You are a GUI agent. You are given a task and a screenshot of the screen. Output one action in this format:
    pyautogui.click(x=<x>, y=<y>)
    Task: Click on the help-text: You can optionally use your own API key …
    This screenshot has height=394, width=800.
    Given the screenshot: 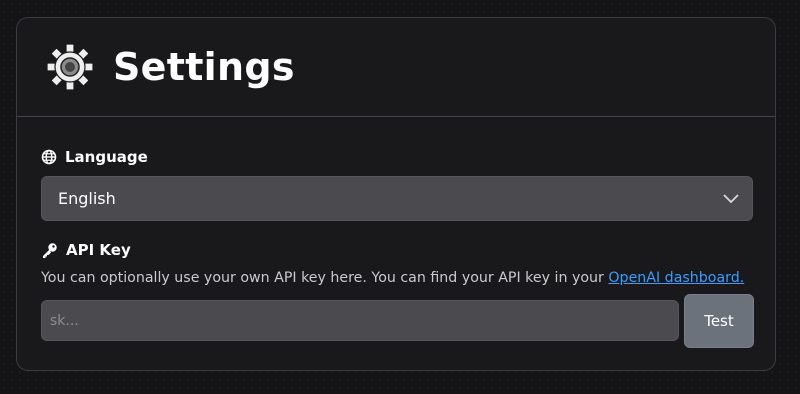 What is the action you would take?
    pyautogui.click(x=325, y=278)
    